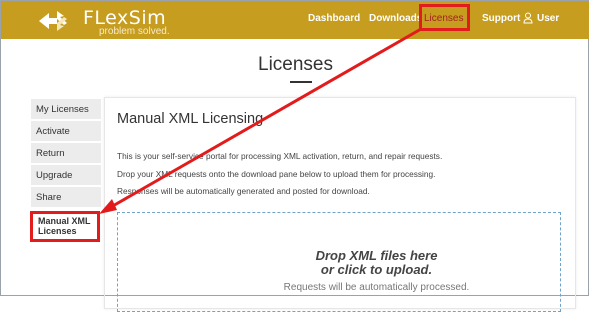  Describe the element at coordinates (528, 18) in the screenshot. I see `user-icon` at that location.